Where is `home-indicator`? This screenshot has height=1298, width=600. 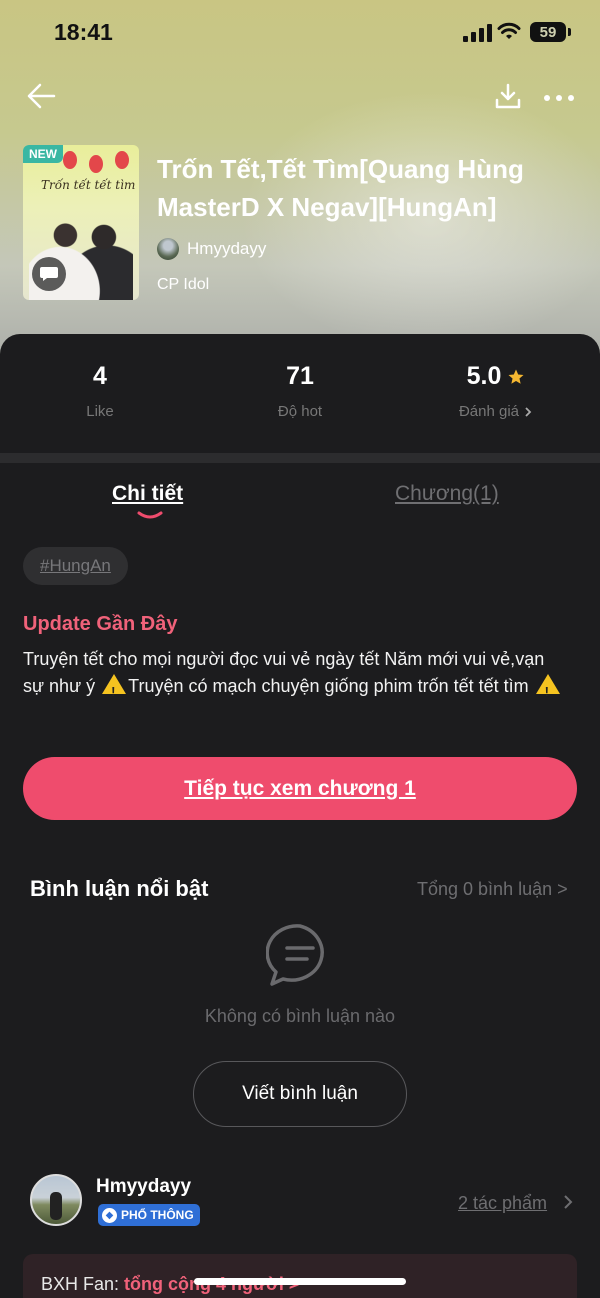
home-indicator is located at coordinates (300, 1281).